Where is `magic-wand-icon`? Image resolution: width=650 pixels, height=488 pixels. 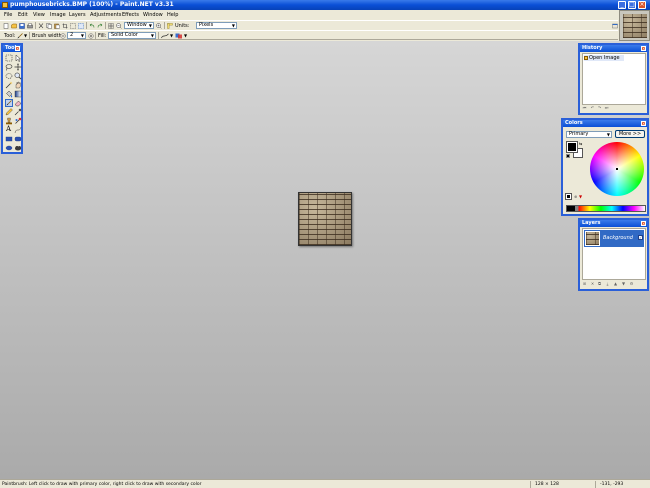
magic-wand-icon is located at coordinates (9, 85).